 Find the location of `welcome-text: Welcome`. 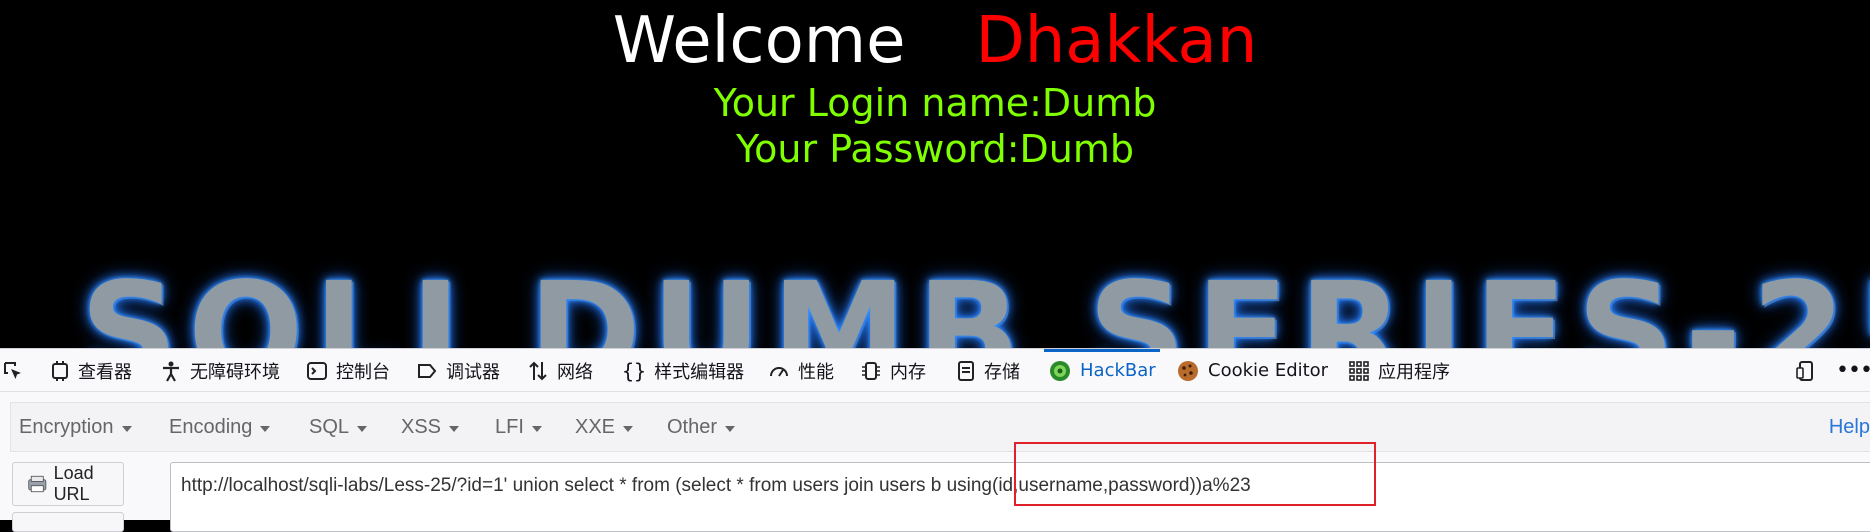

welcome-text: Welcome is located at coordinates (759, 41).